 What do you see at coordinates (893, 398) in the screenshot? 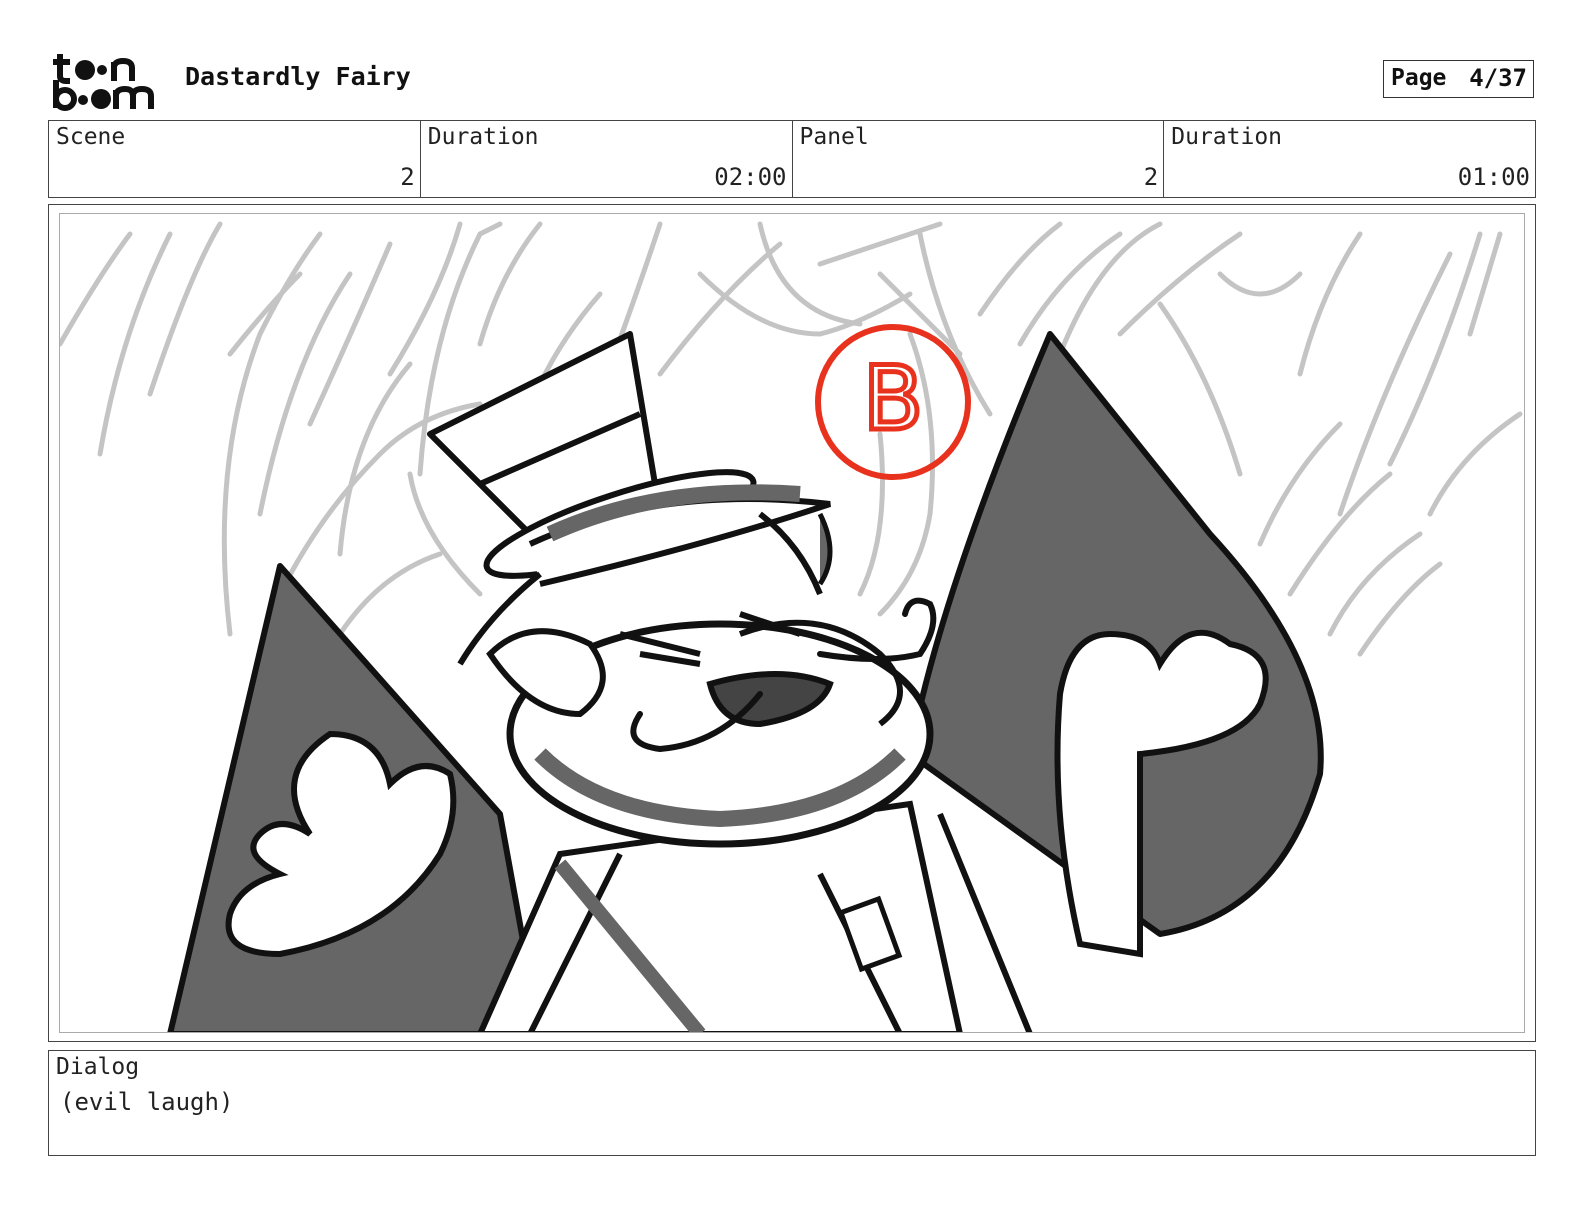
I see `svg-text: B` at bounding box center [893, 398].